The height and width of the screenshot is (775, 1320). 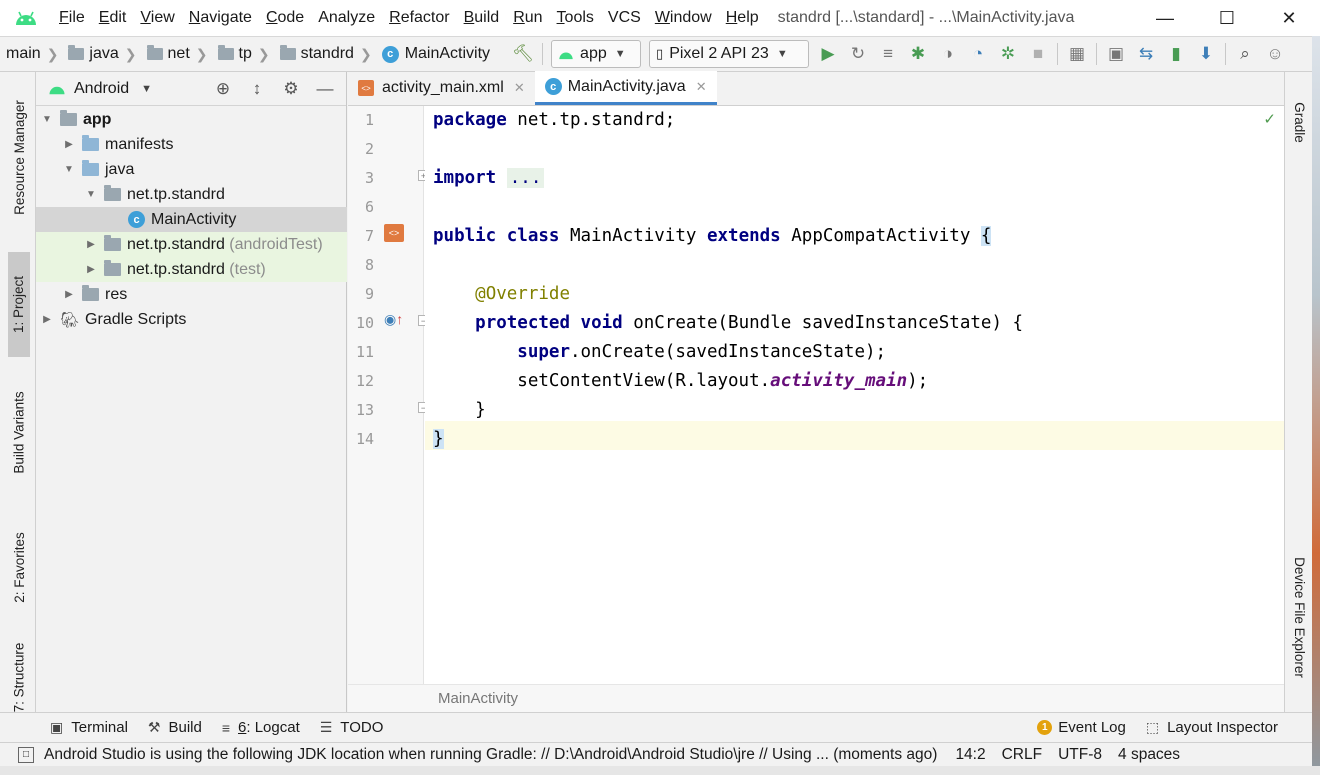 What do you see at coordinates (19, 677) in the screenshot?
I see `tab-structure: 7: Structure` at bounding box center [19, 677].